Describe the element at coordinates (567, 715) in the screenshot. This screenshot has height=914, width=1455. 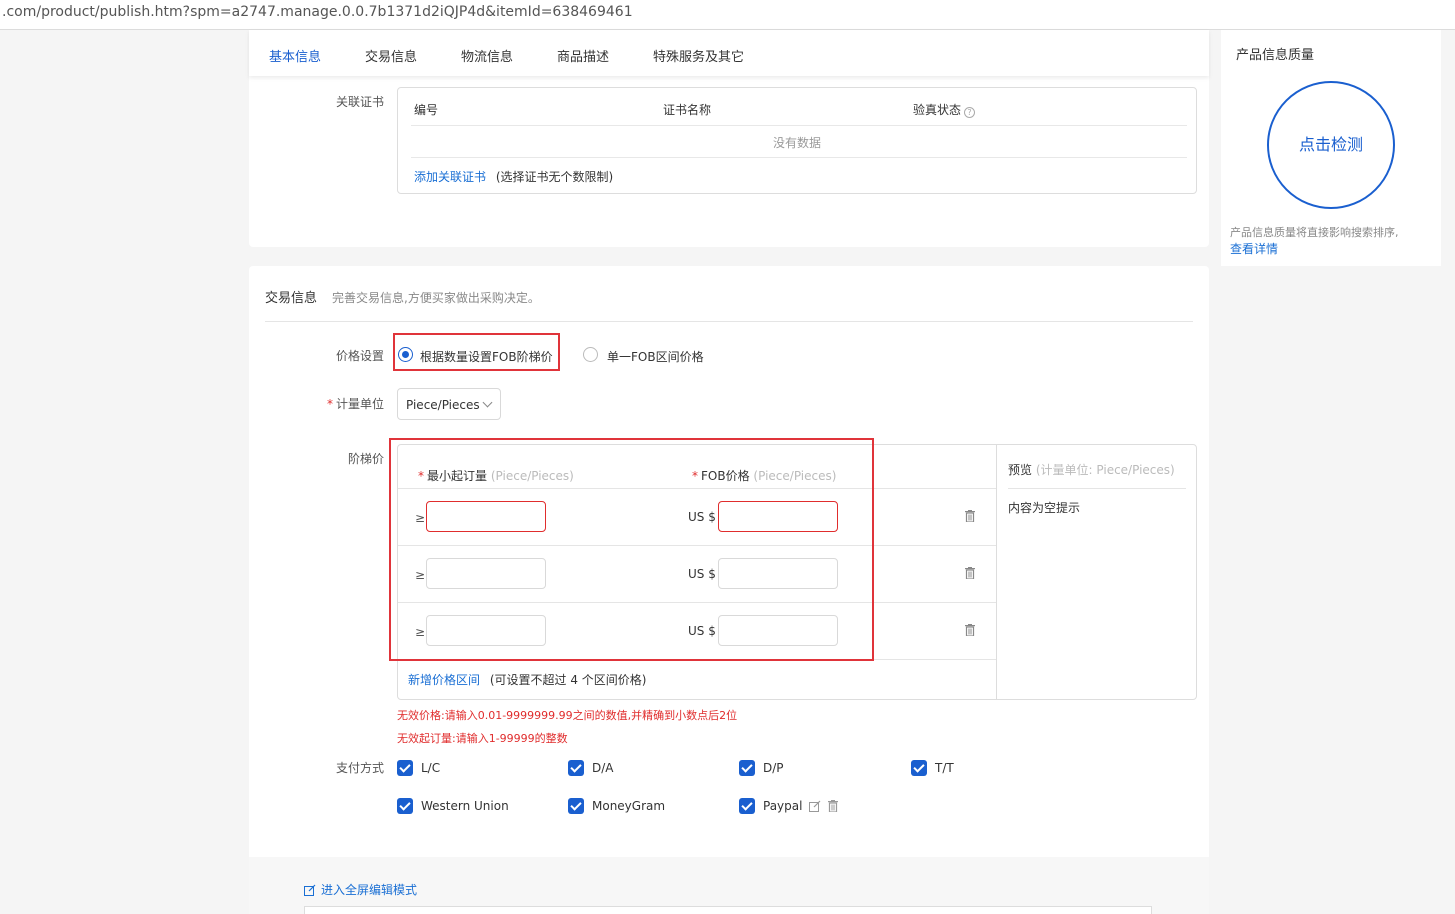
I see `price-error-text: 无效价格:请输入0.01-9999999.99之间的数值,并精确到小数点后2位` at that location.